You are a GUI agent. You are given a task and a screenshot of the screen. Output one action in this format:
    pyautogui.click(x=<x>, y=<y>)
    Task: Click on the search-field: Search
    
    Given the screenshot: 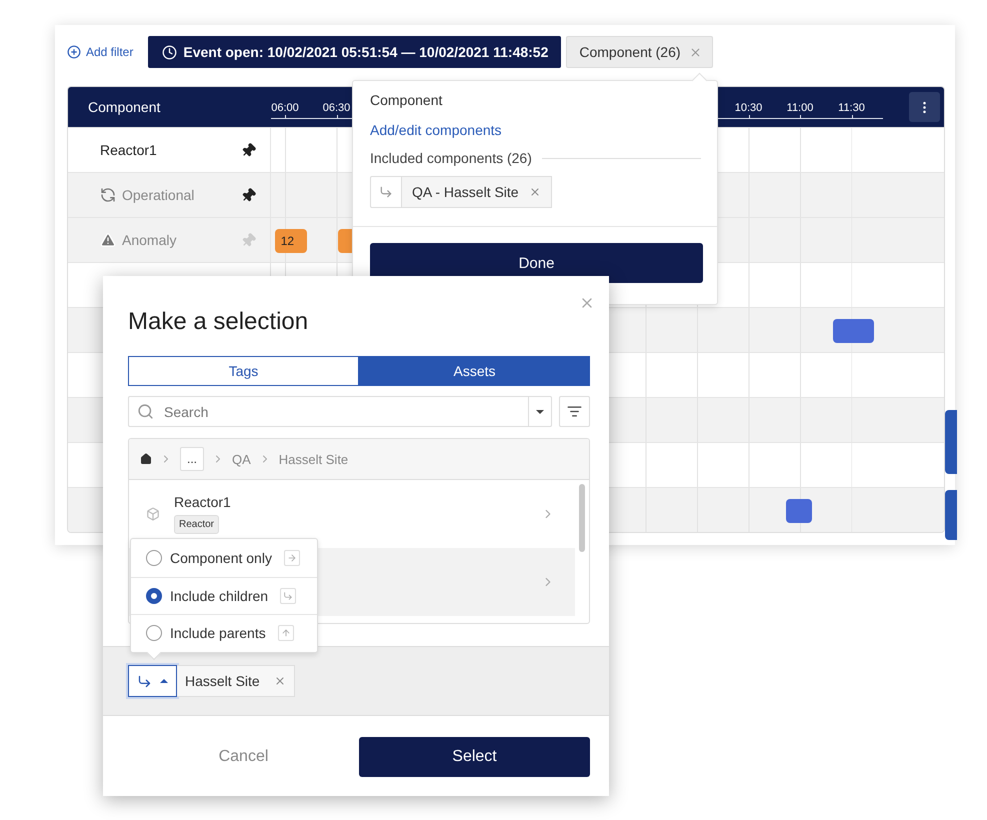 What is the action you would take?
    pyautogui.click(x=341, y=411)
    